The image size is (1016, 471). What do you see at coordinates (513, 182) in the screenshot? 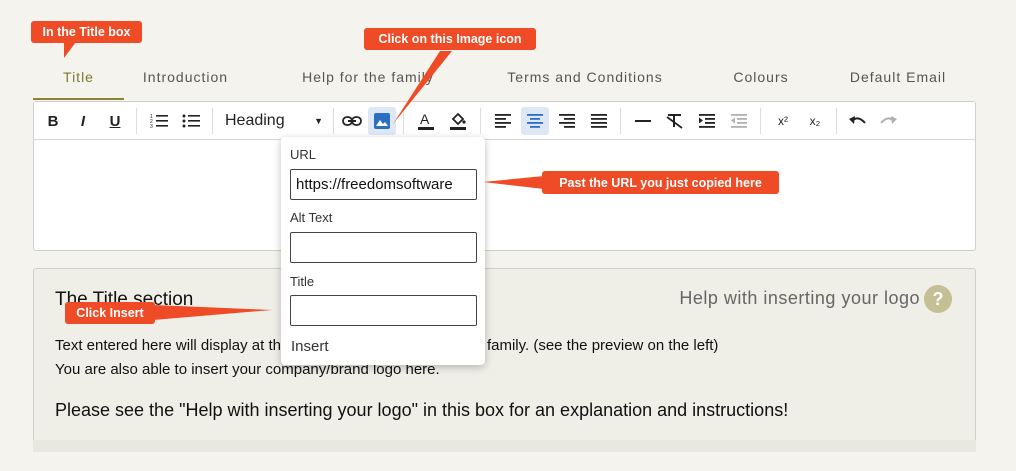
I see `url-callout-pointer` at bounding box center [513, 182].